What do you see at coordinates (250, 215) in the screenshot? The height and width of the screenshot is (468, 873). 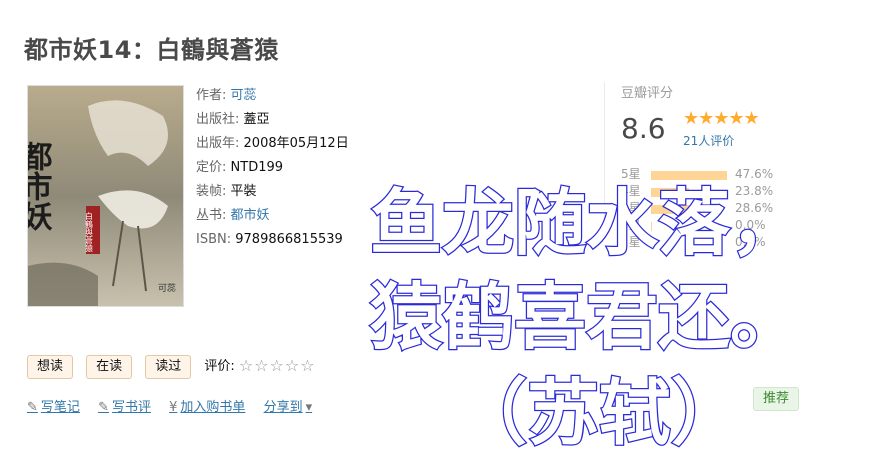 I see `series-link: 都市妖` at bounding box center [250, 215].